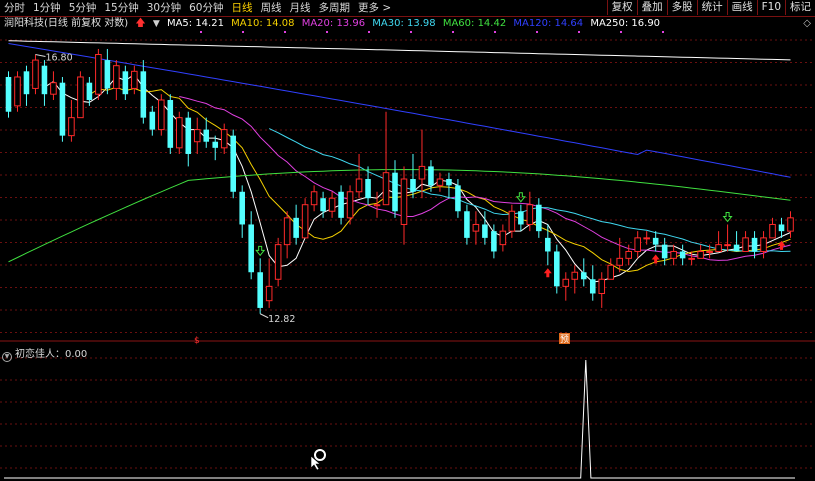 The width and height of the screenshot is (815, 481). Describe the element at coordinates (281, 319) in the screenshot. I see `low-price-label: 12.82` at that location.